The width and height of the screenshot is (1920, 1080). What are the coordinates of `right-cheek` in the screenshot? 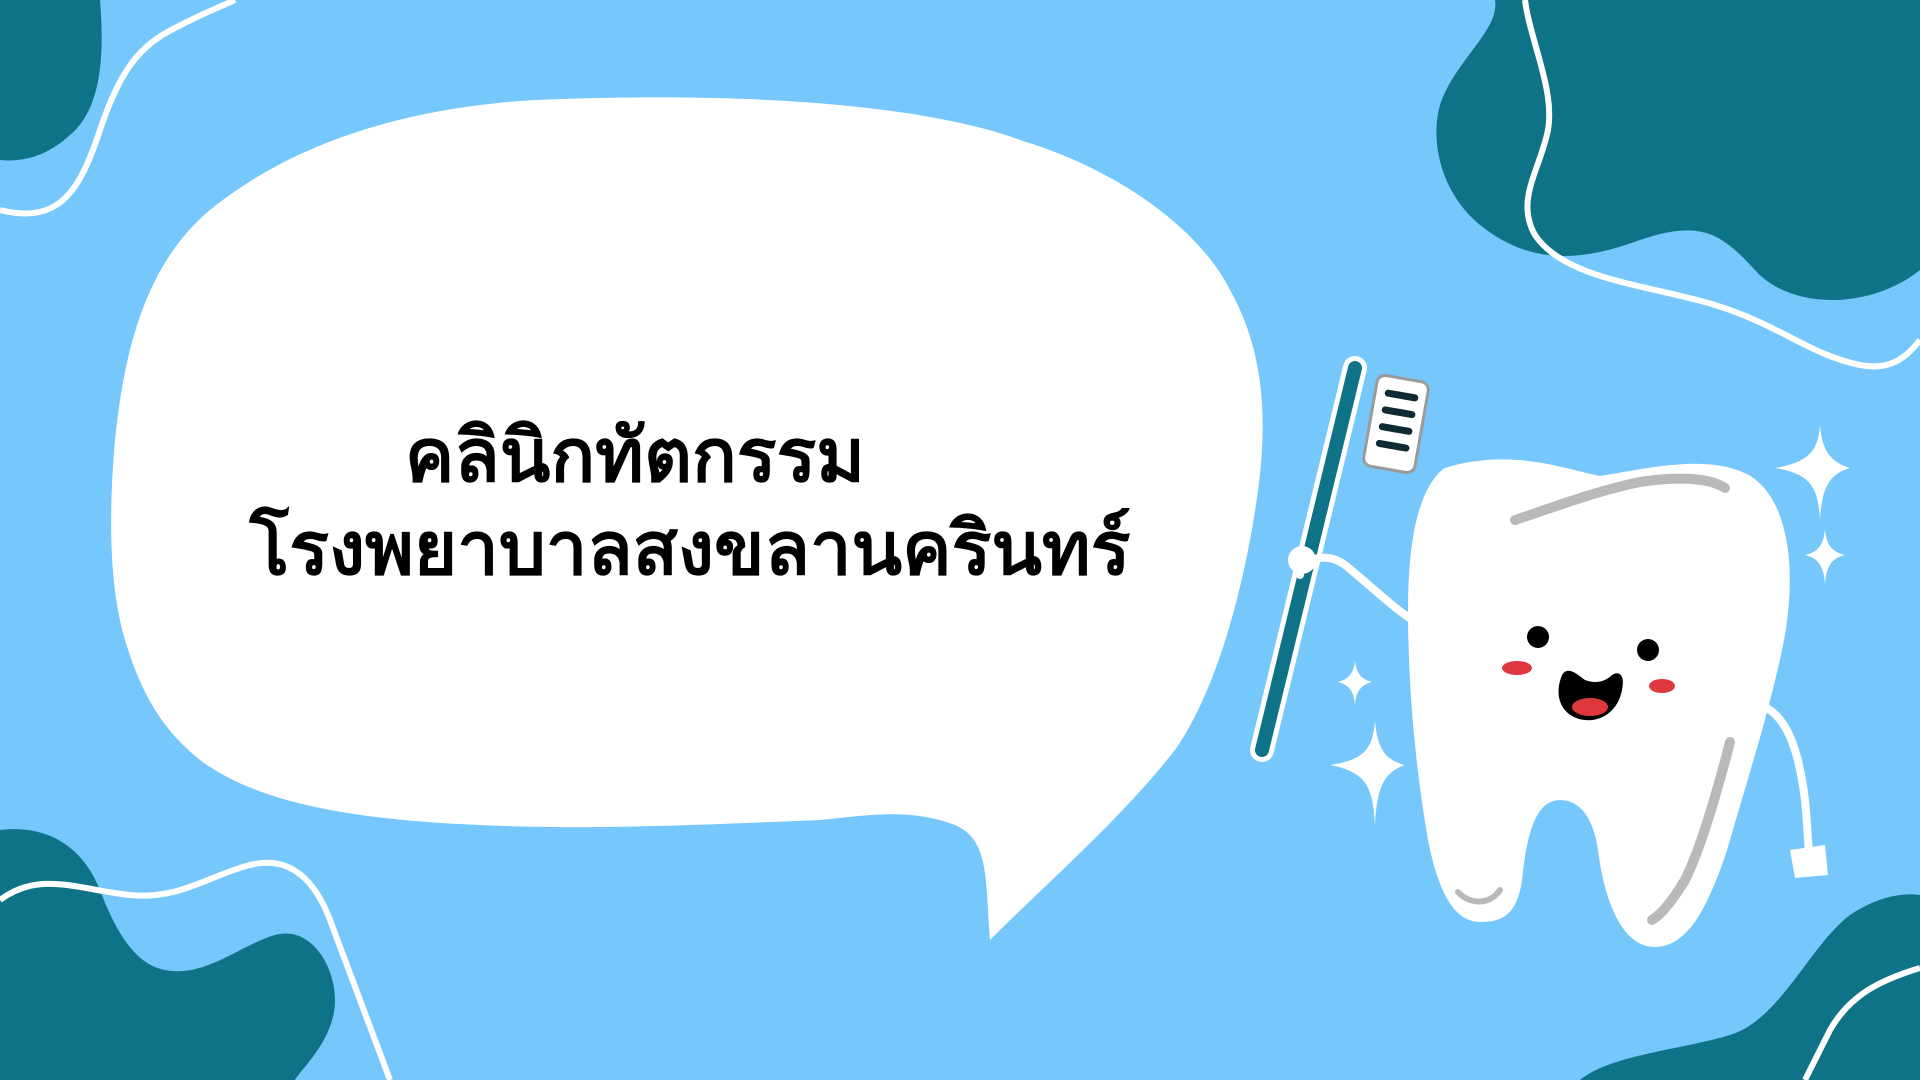 It's located at (1662, 686).